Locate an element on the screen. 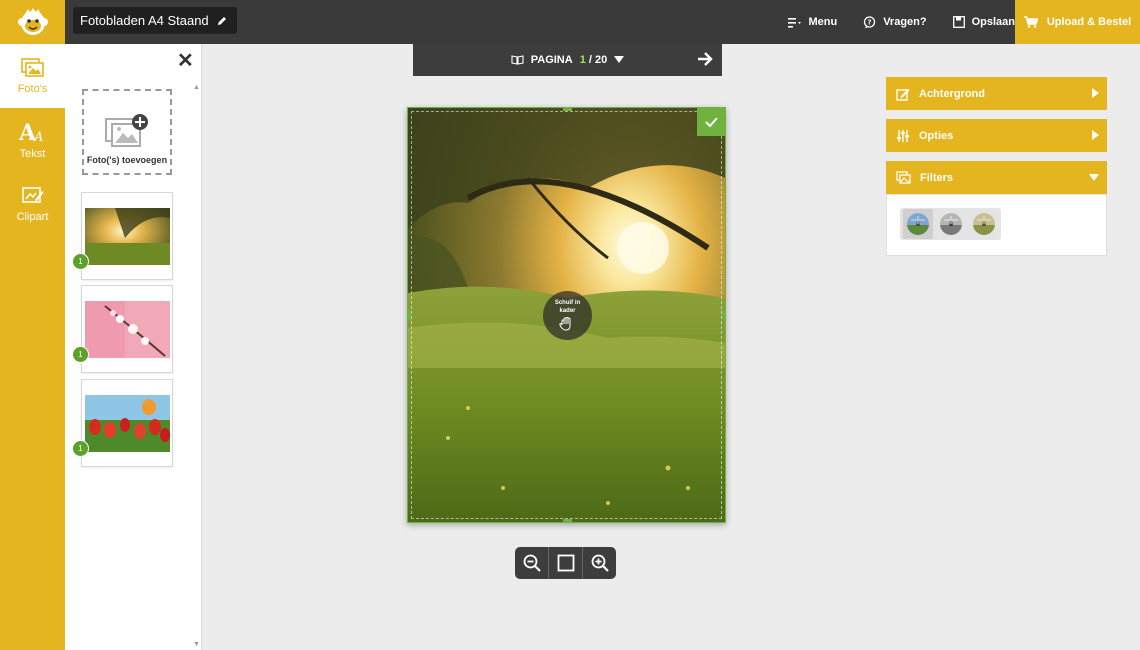 The width and height of the screenshot is (1140, 650). book-icon is located at coordinates (517, 60).